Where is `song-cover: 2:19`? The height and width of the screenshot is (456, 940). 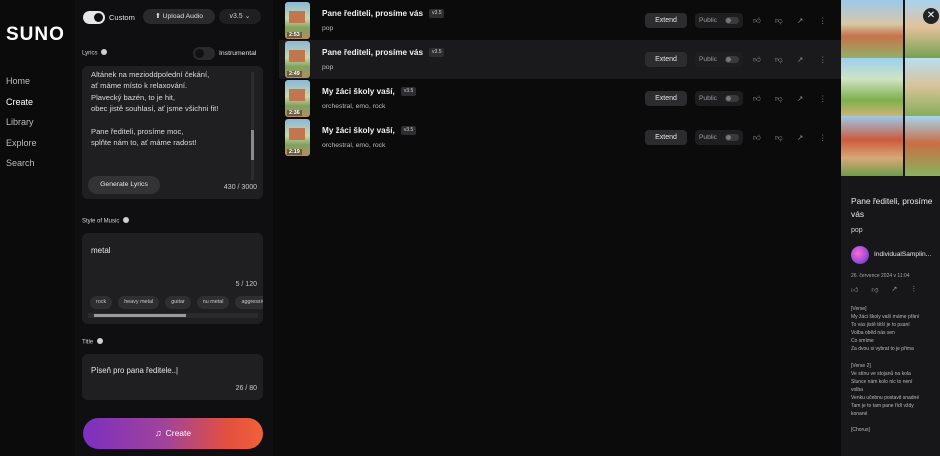 song-cover: 2:19 is located at coordinates (297, 137).